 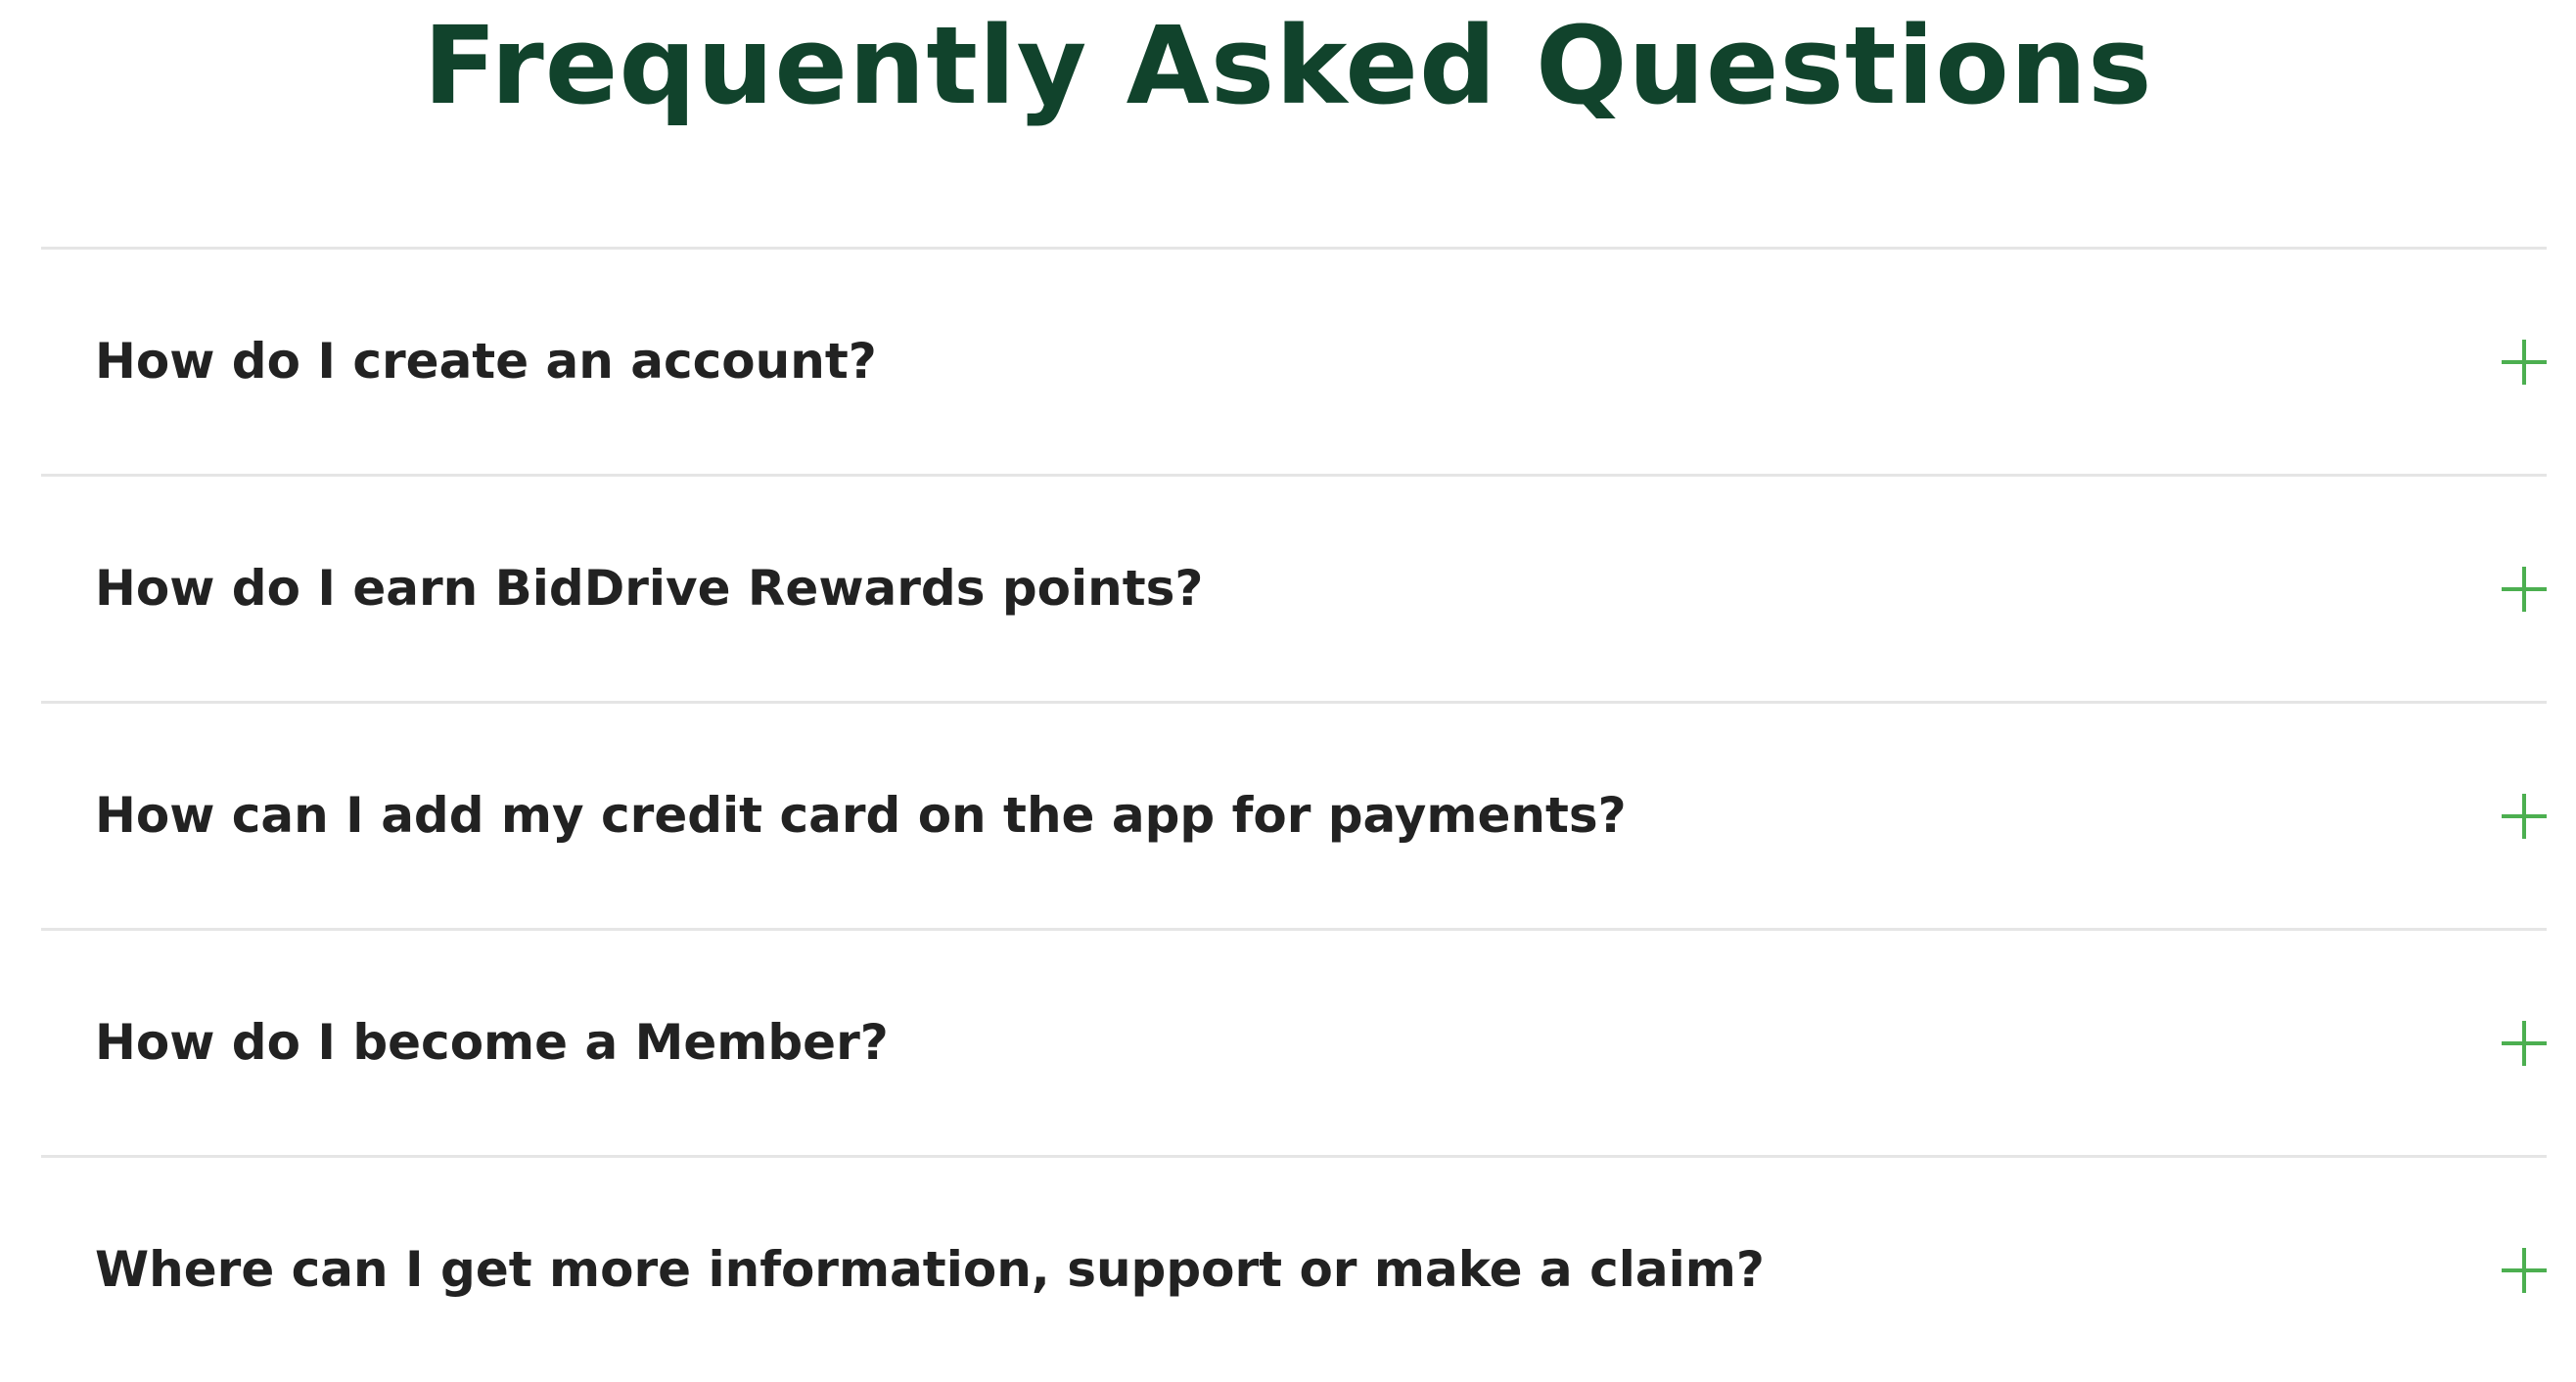 What do you see at coordinates (649, 588) in the screenshot?
I see `faq-question: How do I earn BidDrive Rewards points?` at bounding box center [649, 588].